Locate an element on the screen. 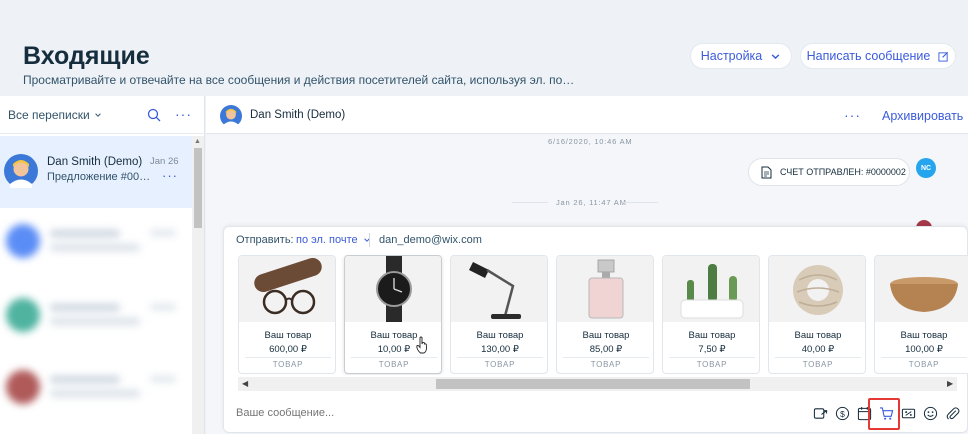 The width and height of the screenshot is (968, 434). invoice-sent-label: СЧЕТ ОТПРАВЛЕН: #0000002 is located at coordinates (843, 172).